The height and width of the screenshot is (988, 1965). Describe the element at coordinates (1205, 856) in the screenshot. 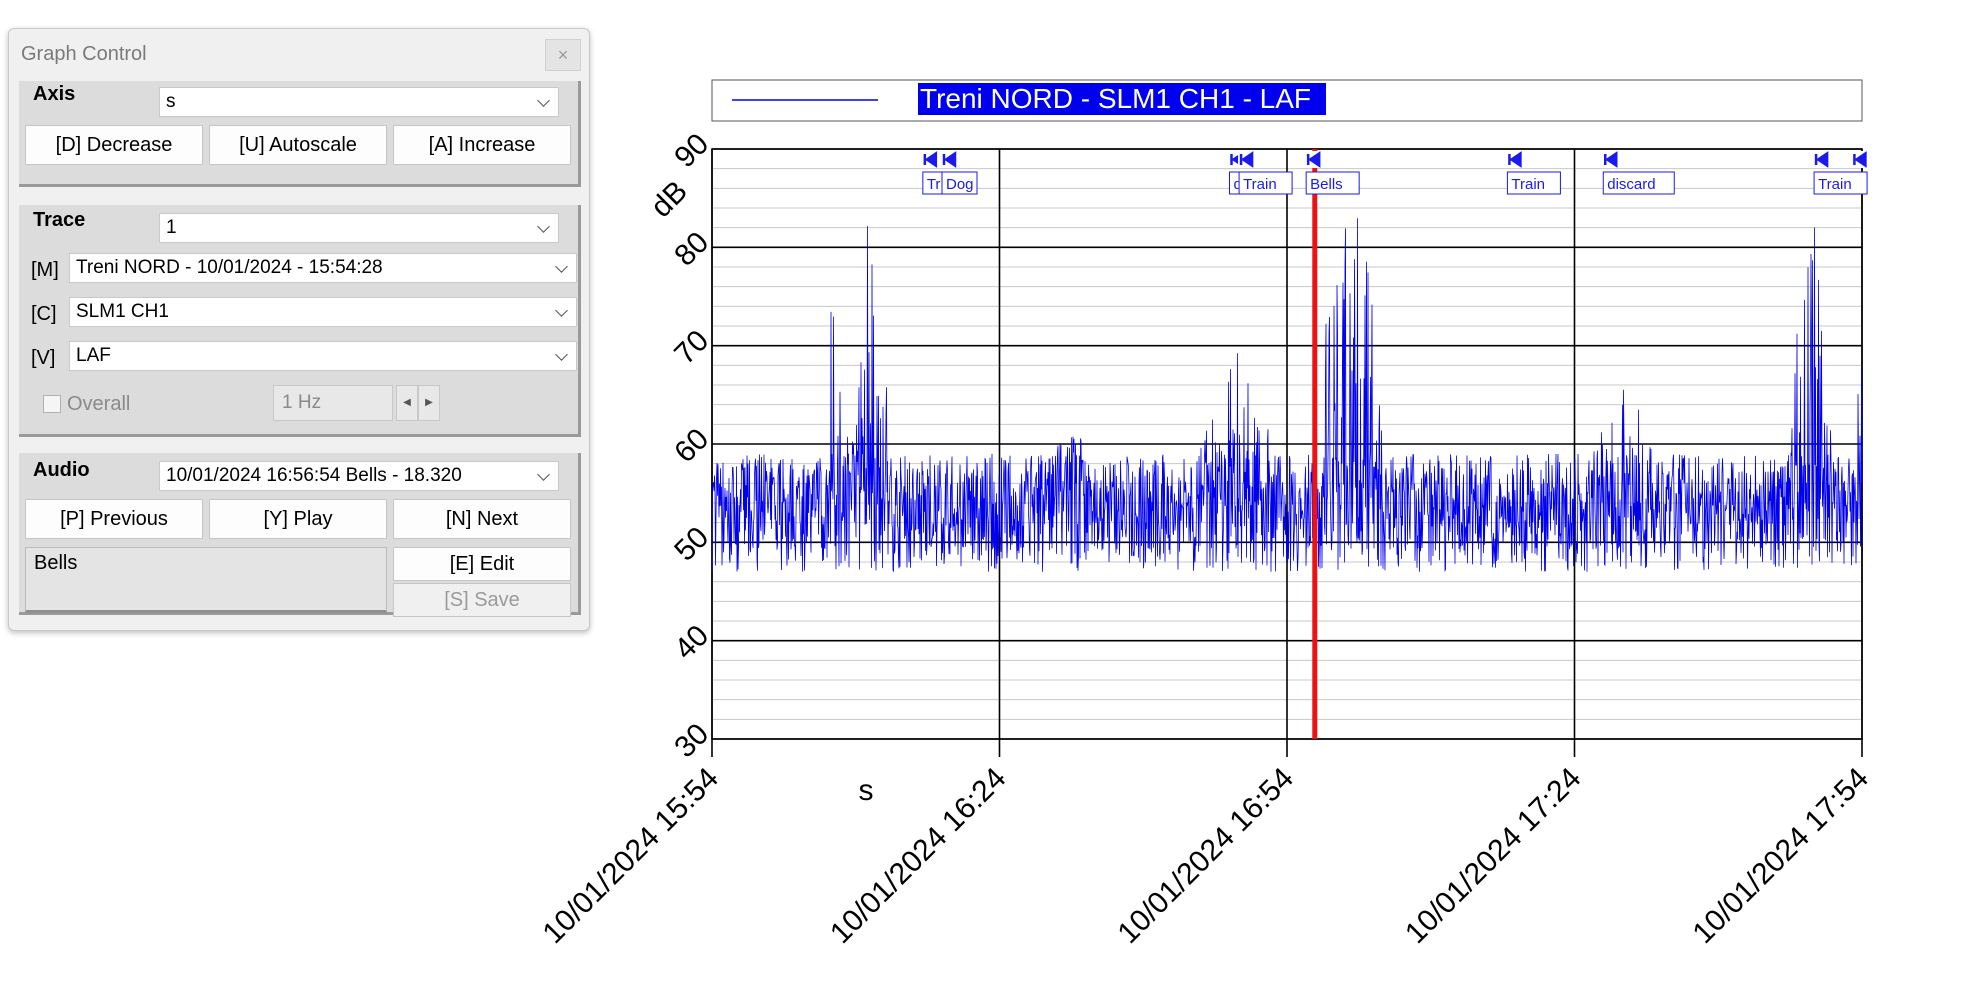

I see `x-tick-label: 10/01/2024 16:54` at that location.